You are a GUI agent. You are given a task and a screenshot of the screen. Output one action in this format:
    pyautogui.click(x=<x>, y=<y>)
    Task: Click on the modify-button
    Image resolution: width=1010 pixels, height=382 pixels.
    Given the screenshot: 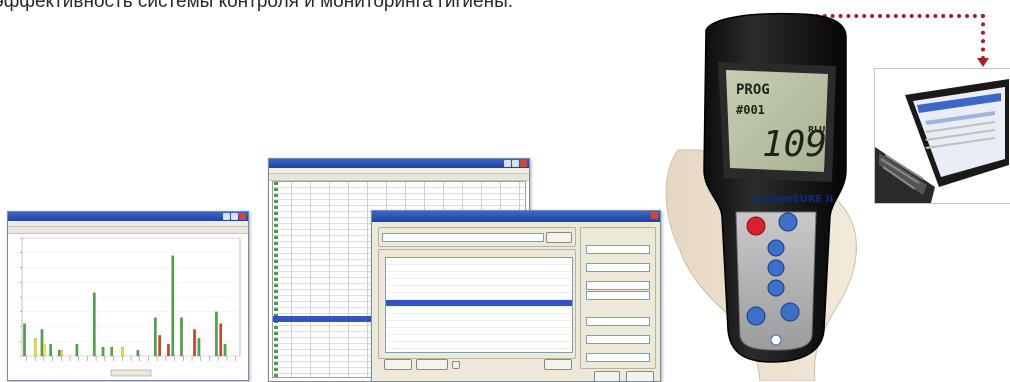 What is the action you would take?
    pyautogui.click(x=558, y=364)
    